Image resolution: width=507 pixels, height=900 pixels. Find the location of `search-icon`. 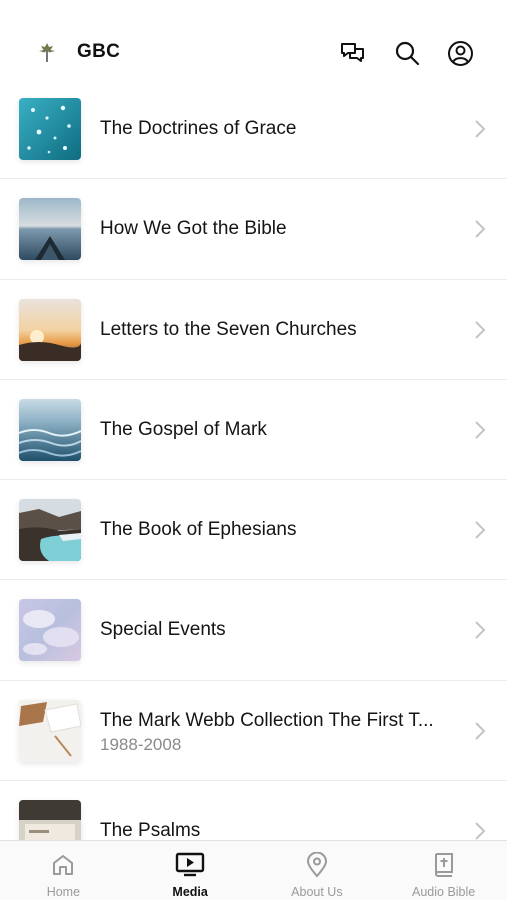

search-icon is located at coordinates (407, 53).